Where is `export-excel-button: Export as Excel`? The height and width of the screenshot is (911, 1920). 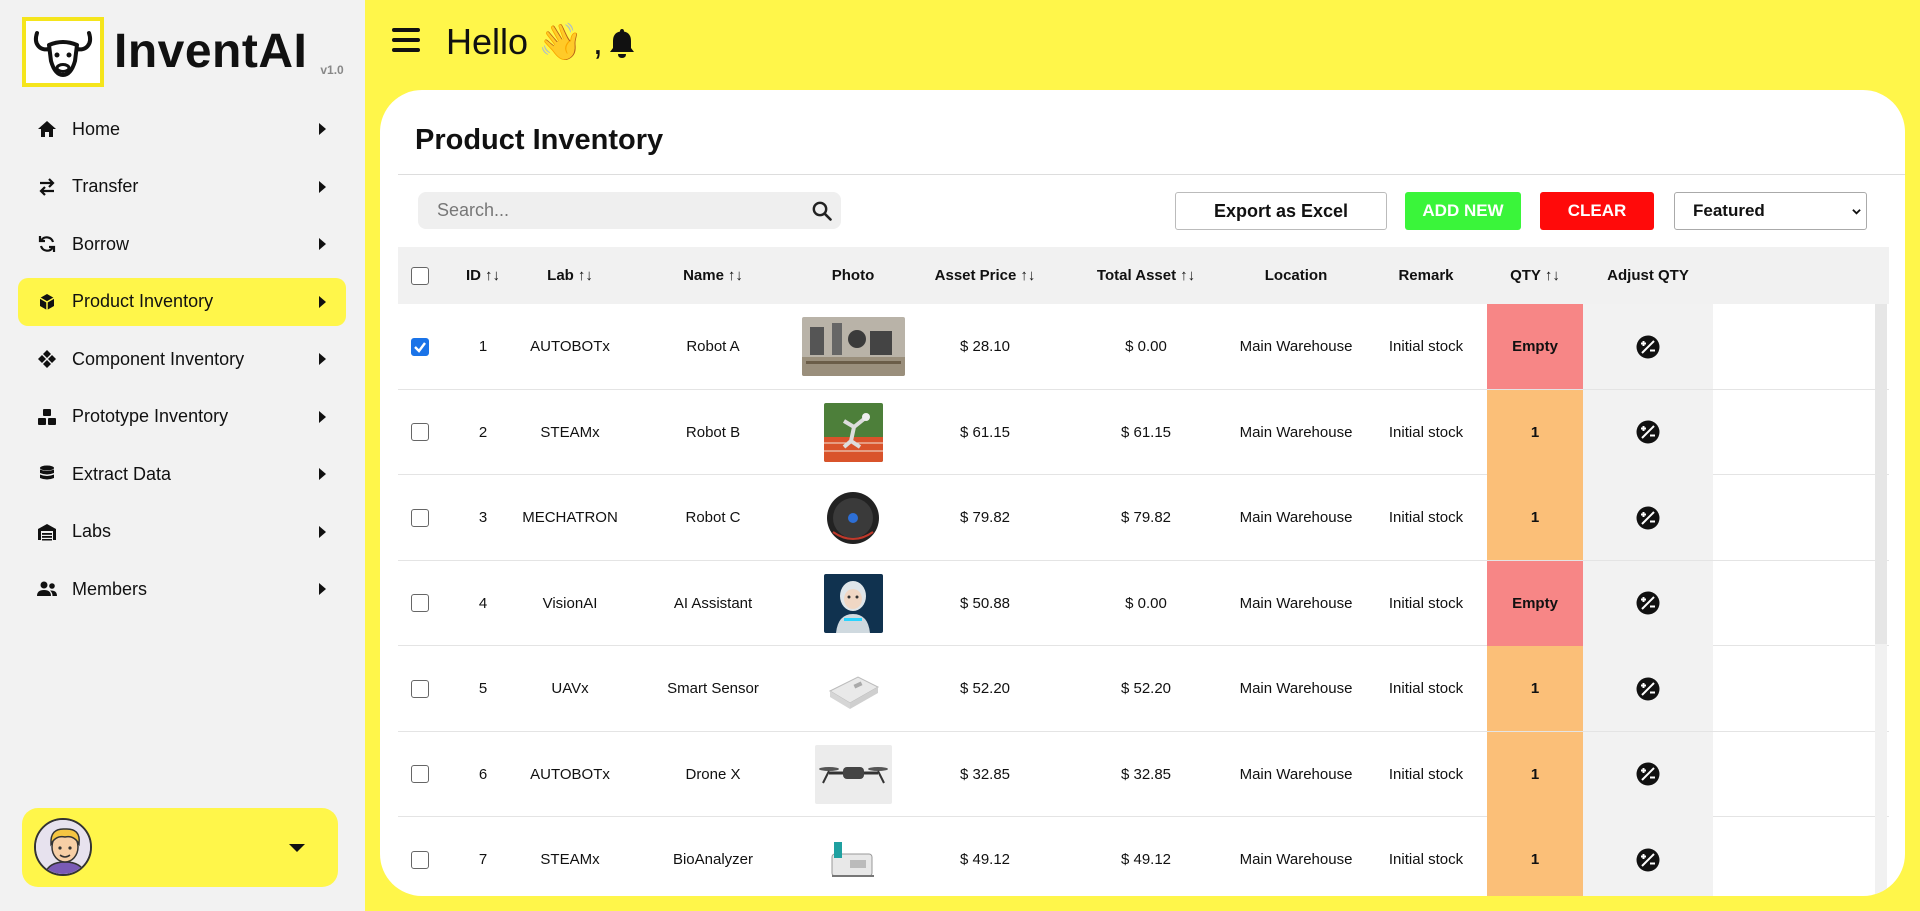 export-excel-button: Export as Excel is located at coordinates (1281, 211).